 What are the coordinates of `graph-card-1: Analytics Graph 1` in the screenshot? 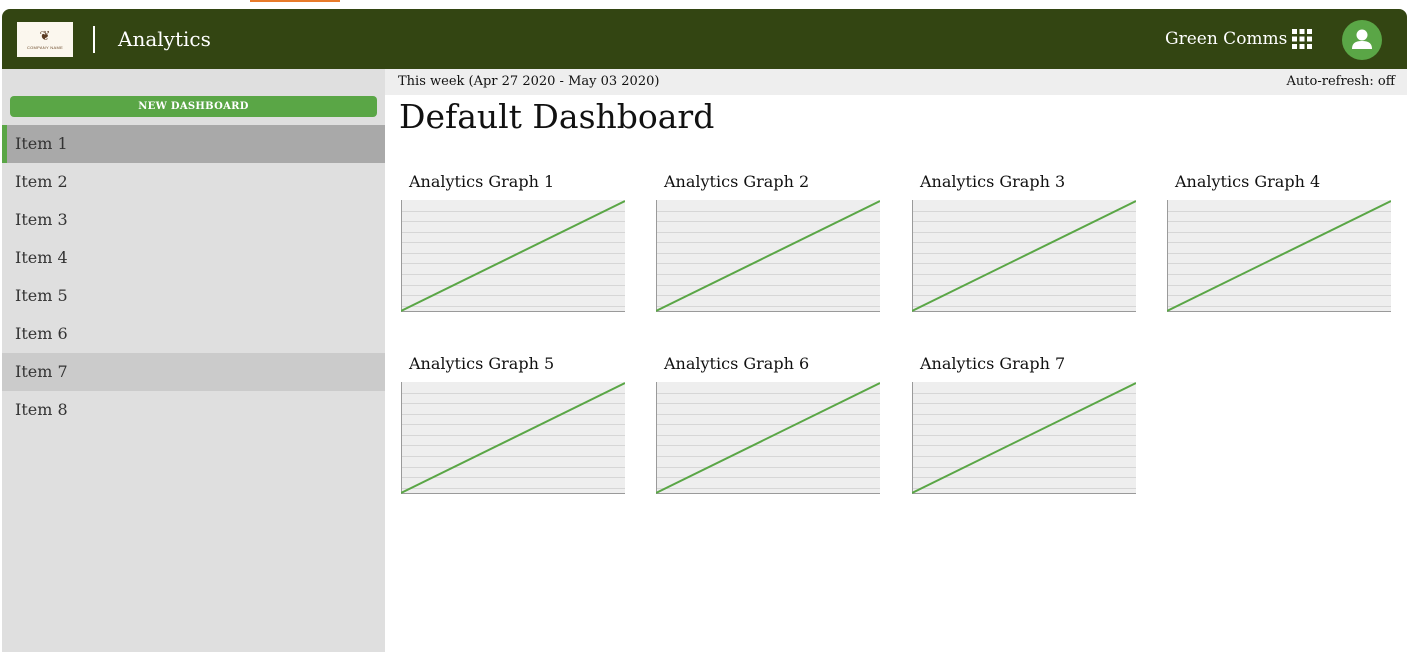 It's located at (513, 242).